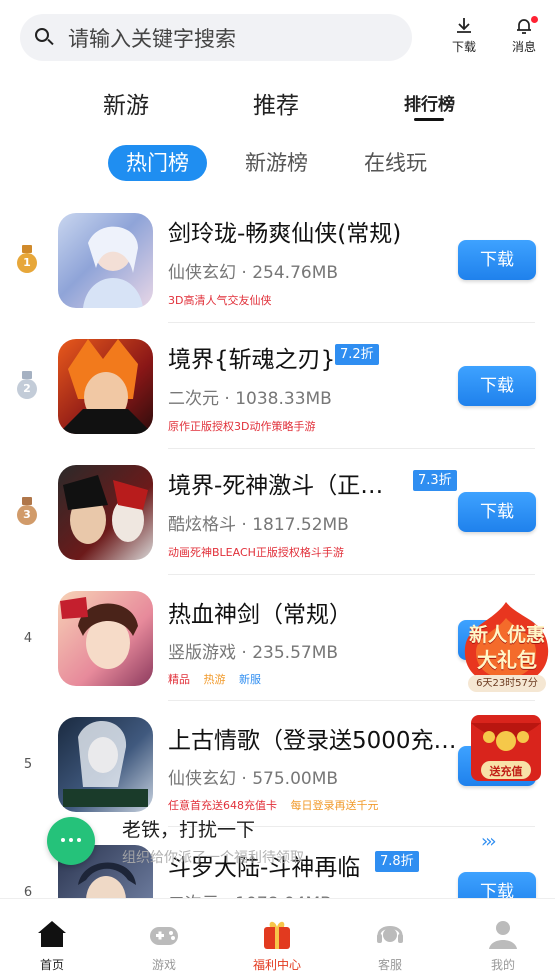 The height and width of the screenshot is (975, 555). What do you see at coordinates (397, 861) in the screenshot?
I see `discount-badge: 7.8折` at bounding box center [397, 861].